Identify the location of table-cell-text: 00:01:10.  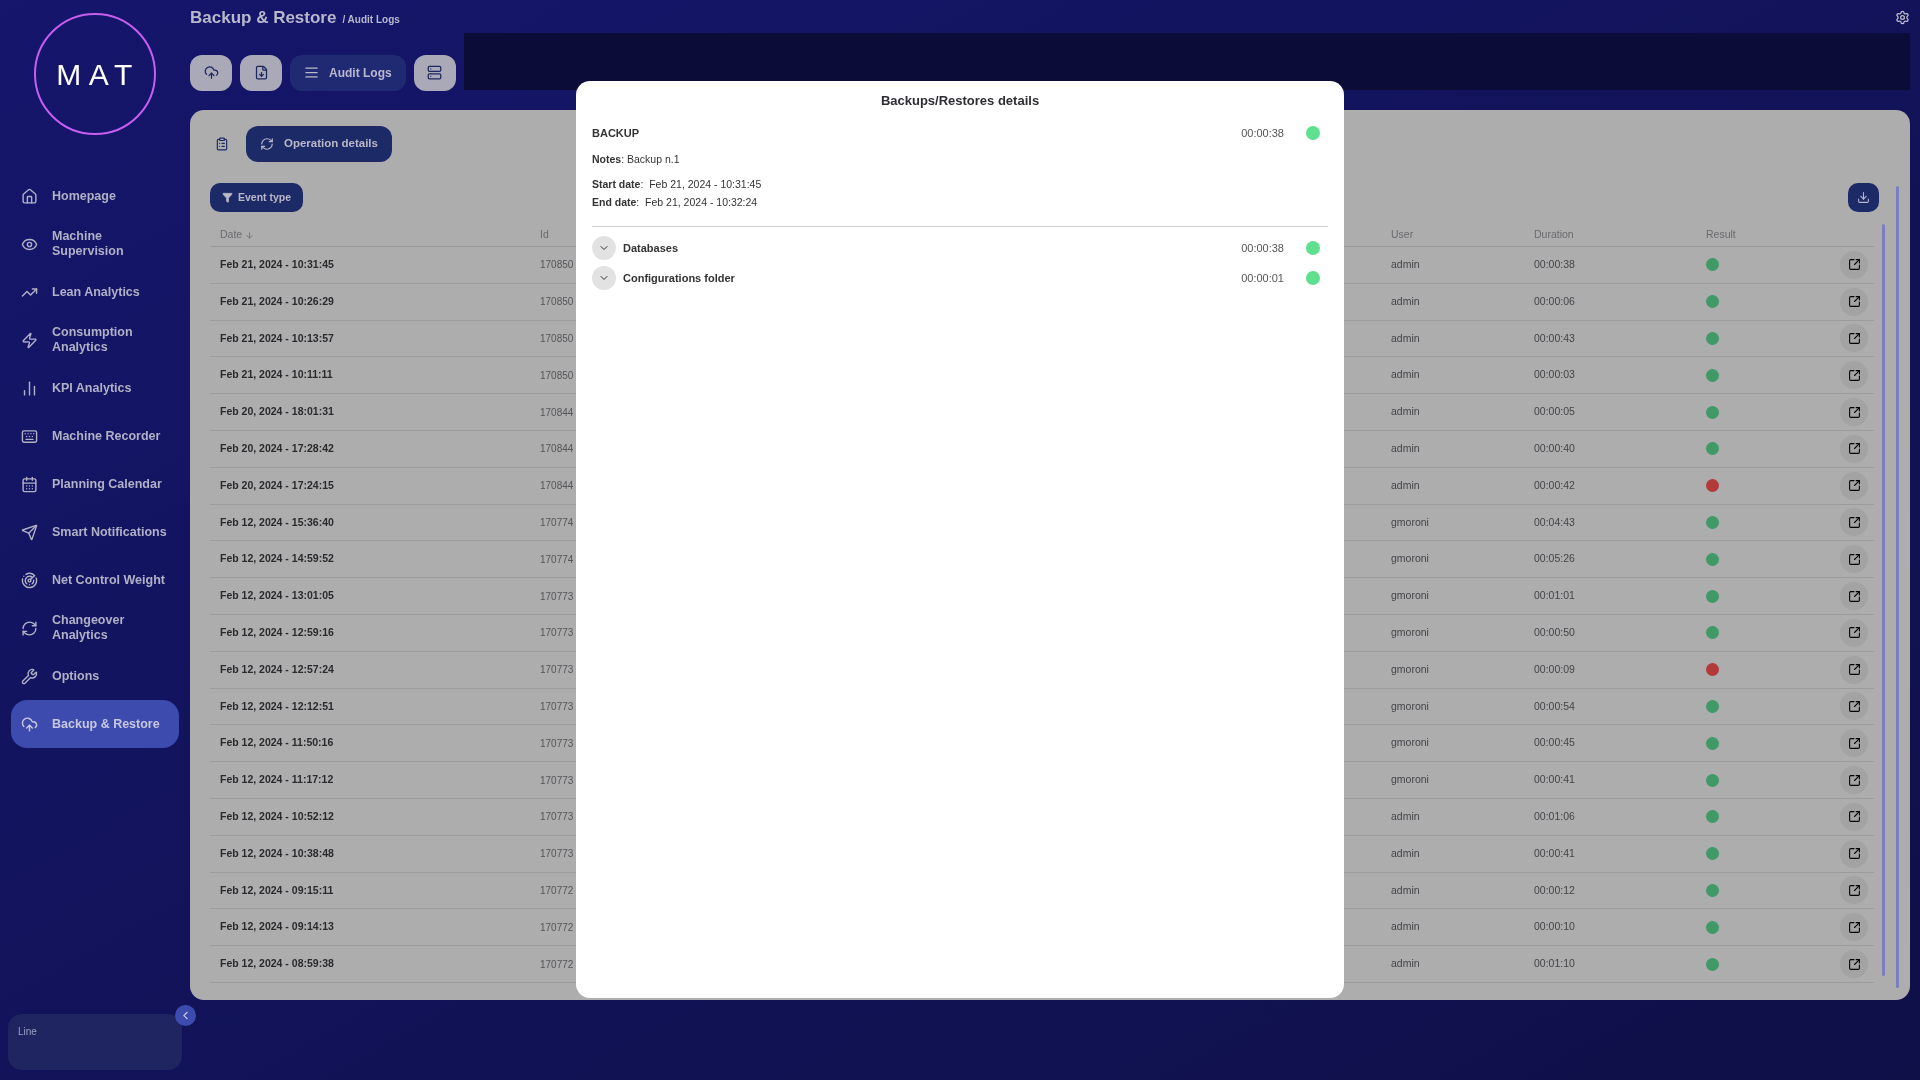
(1555, 964).